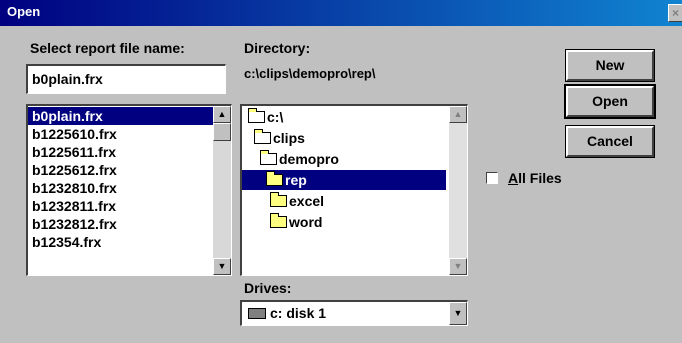 The width and height of the screenshot is (682, 343). What do you see at coordinates (120, 242) in the screenshot?
I see `file-list-item: b12354.frx` at bounding box center [120, 242].